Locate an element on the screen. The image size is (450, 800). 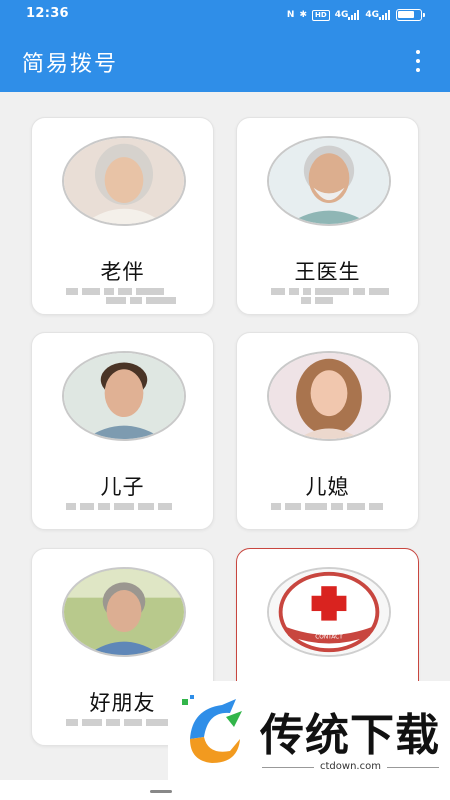
contact-name: 儿媳 is located at coordinates (327, 487).